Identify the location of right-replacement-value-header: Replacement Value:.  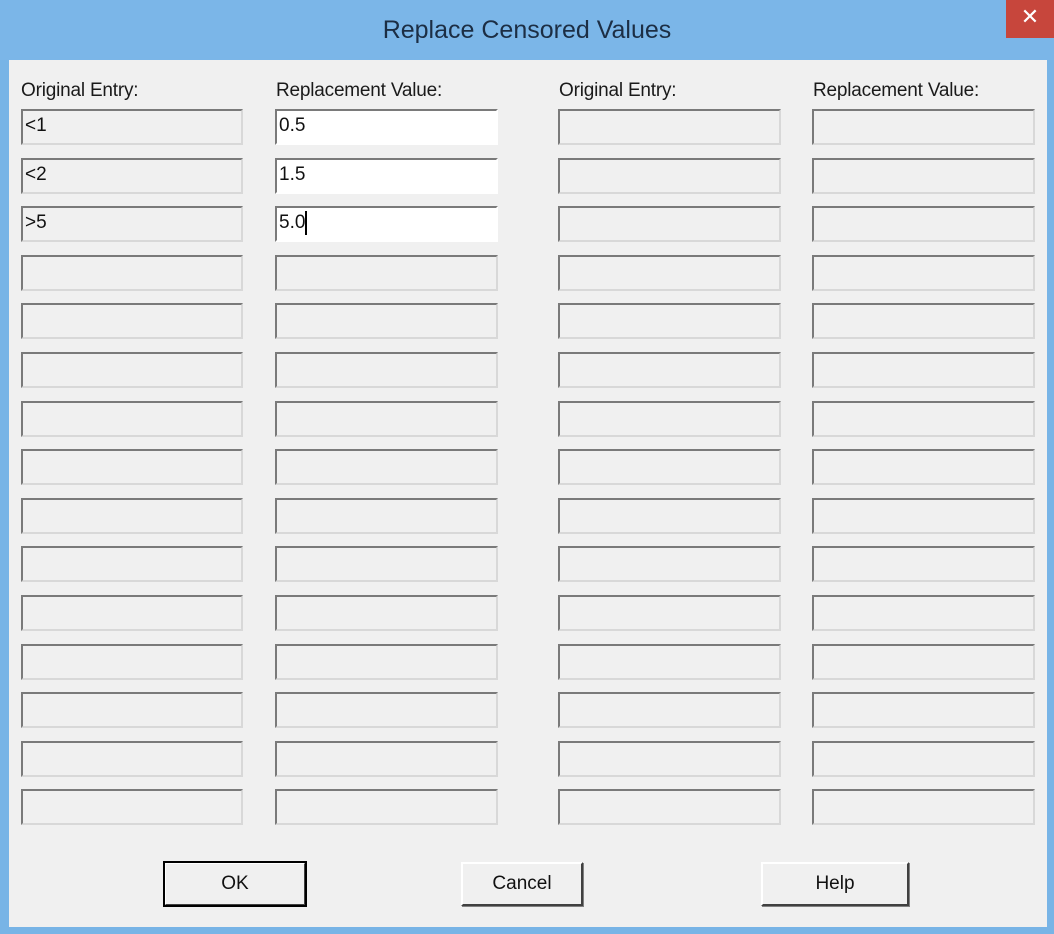
(896, 90).